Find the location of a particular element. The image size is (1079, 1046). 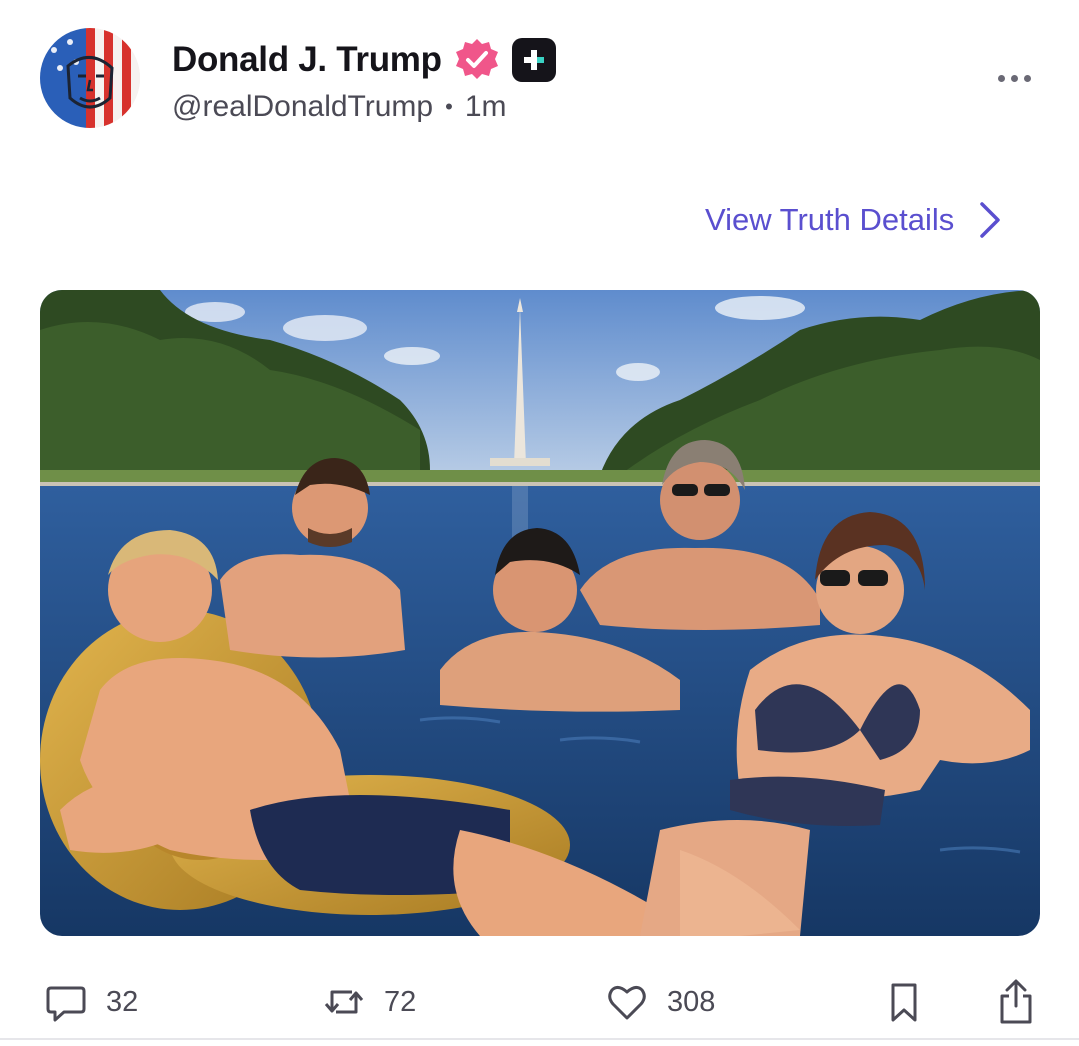

share-icon is located at coordinates (1016, 1001).